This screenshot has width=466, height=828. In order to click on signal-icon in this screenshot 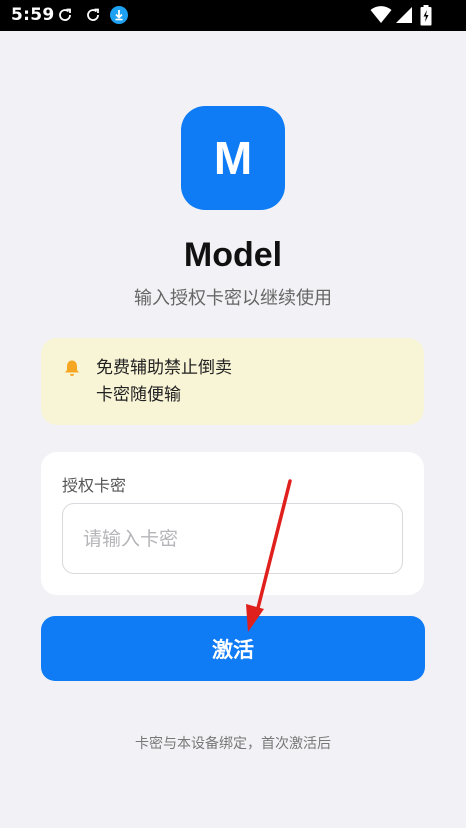, I will do `click(404, 15)`.